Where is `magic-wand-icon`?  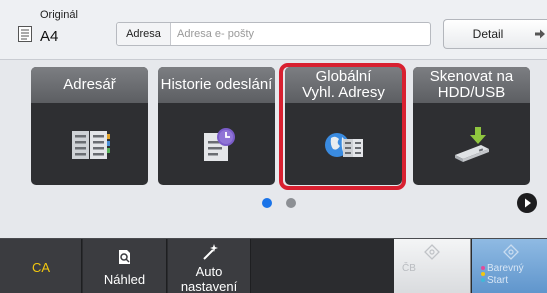 magic-wand-icon is located at coordinates (210, 252).